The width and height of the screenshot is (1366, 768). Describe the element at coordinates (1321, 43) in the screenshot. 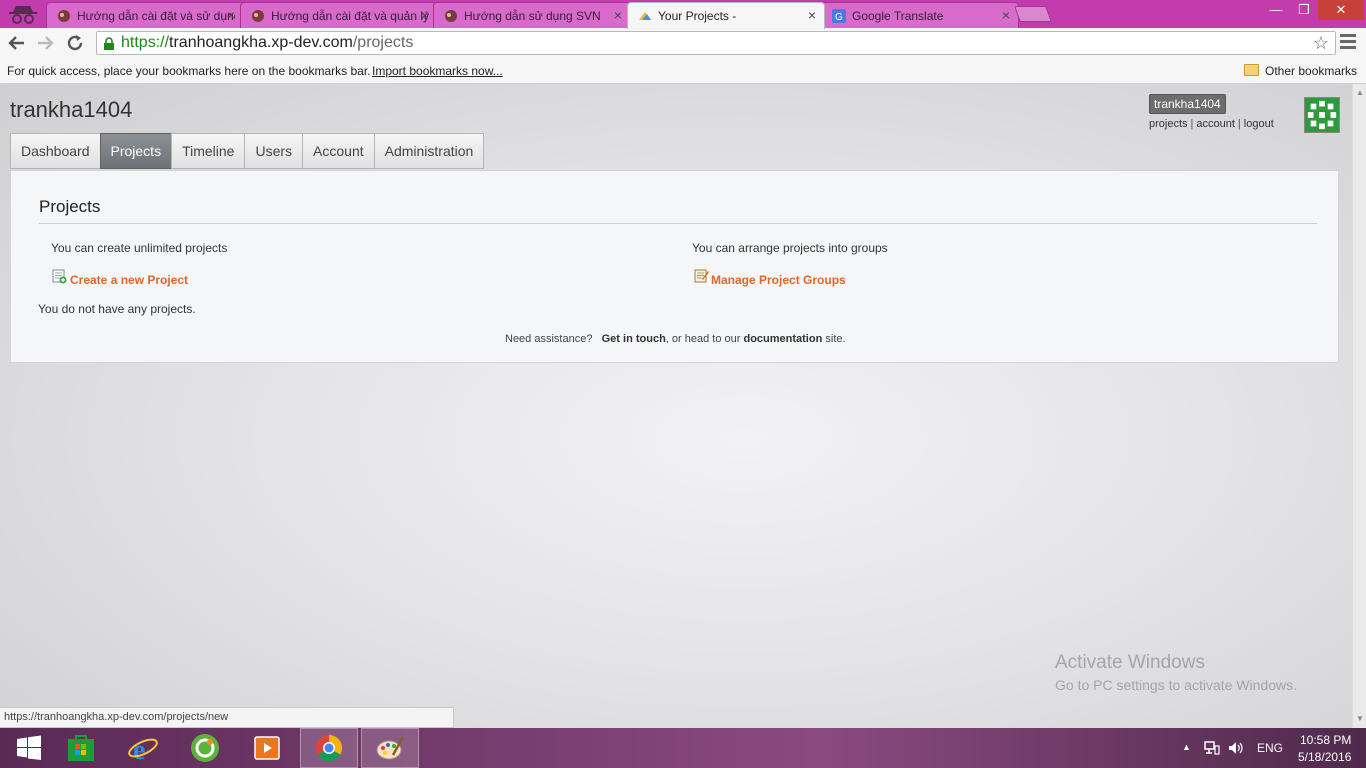

I see `bookmark-star-icon: ☆` at that location.